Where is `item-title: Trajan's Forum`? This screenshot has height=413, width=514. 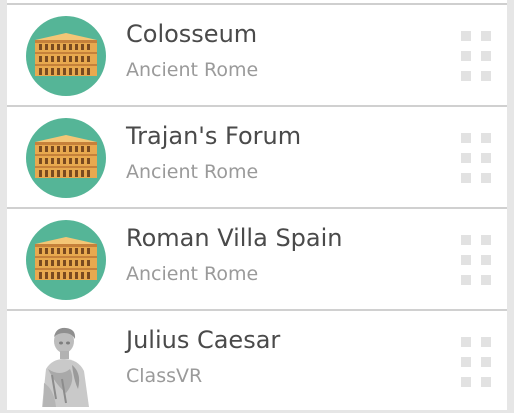 item-title: Trajan's Forum is located at coordinates (214, 136).